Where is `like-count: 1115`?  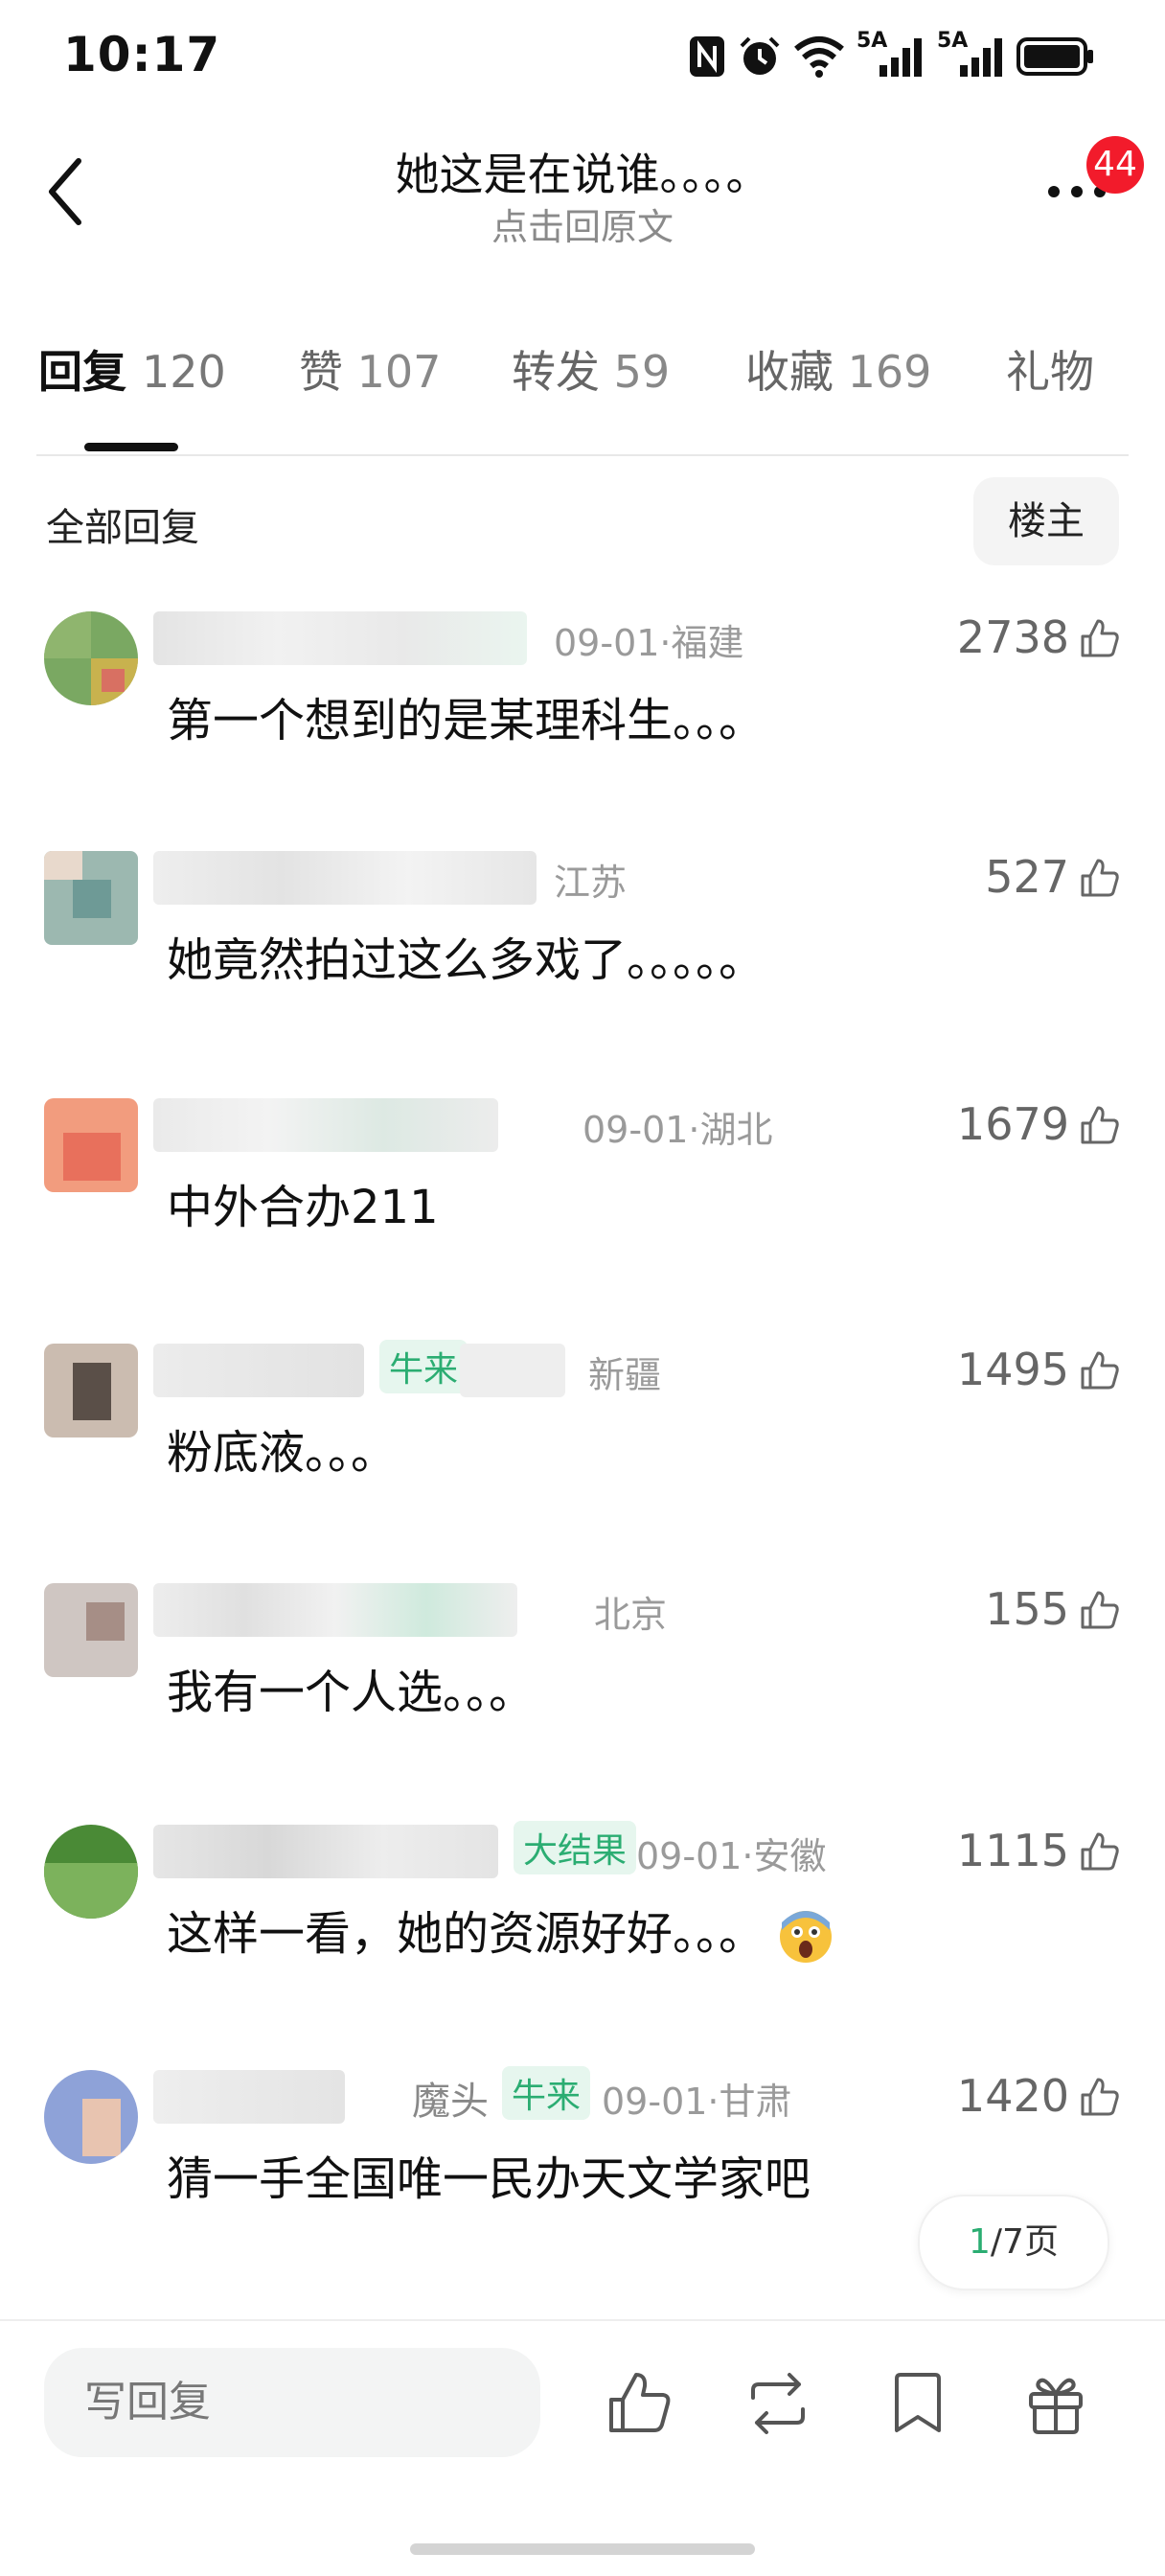 like-count: 1115 is located at coordinates (1013, 1851).